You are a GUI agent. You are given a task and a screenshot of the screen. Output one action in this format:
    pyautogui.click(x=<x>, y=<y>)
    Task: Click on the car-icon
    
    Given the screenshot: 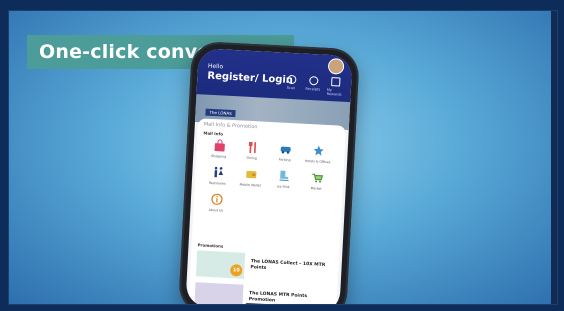 What is the action you would take?
    pyautogui.click(x=285, y=150)
    